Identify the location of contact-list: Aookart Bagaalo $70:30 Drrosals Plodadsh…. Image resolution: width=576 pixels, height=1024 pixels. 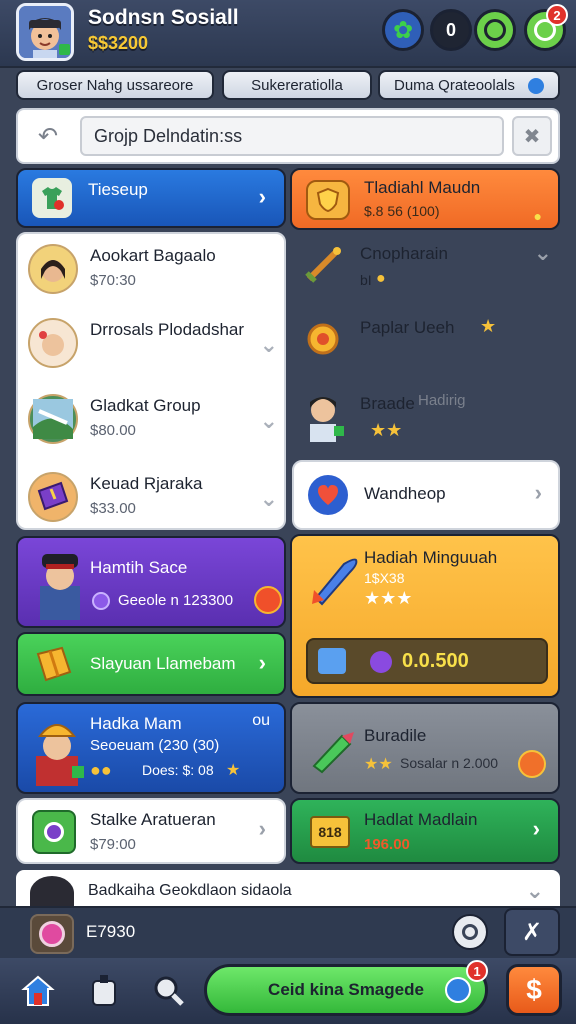
(151, 381).